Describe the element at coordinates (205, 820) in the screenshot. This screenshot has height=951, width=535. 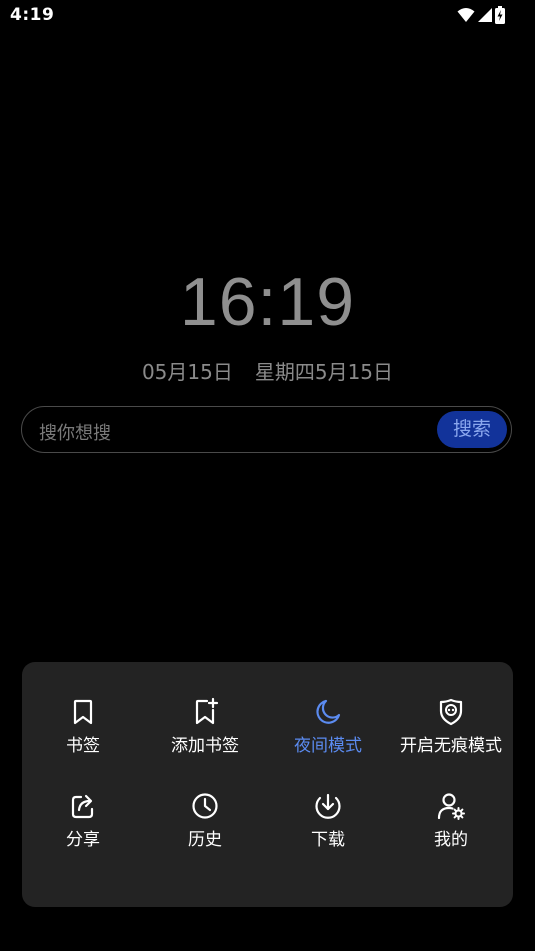
I see `menu-item-history: 历史` at that location.